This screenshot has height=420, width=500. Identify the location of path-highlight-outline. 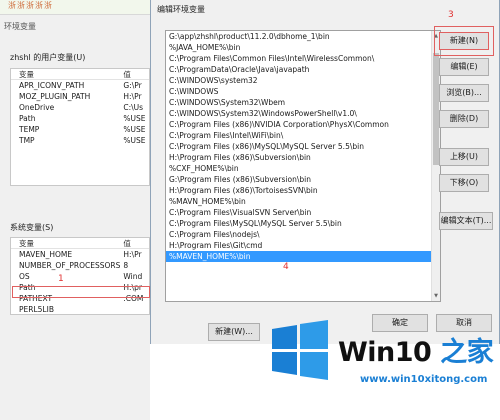
(81, 292).